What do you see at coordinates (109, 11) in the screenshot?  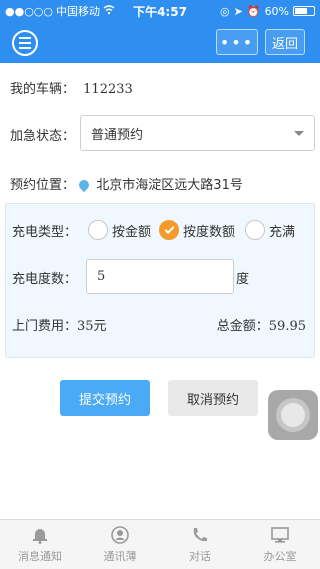 I see `wifi-icon` at bounding box center [109, 11].